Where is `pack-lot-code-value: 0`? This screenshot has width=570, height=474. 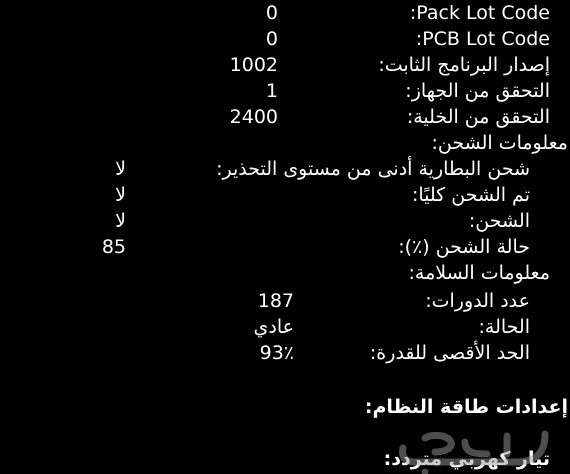
pack-lot-code-value: 0 is located at coordinates (271, 13).